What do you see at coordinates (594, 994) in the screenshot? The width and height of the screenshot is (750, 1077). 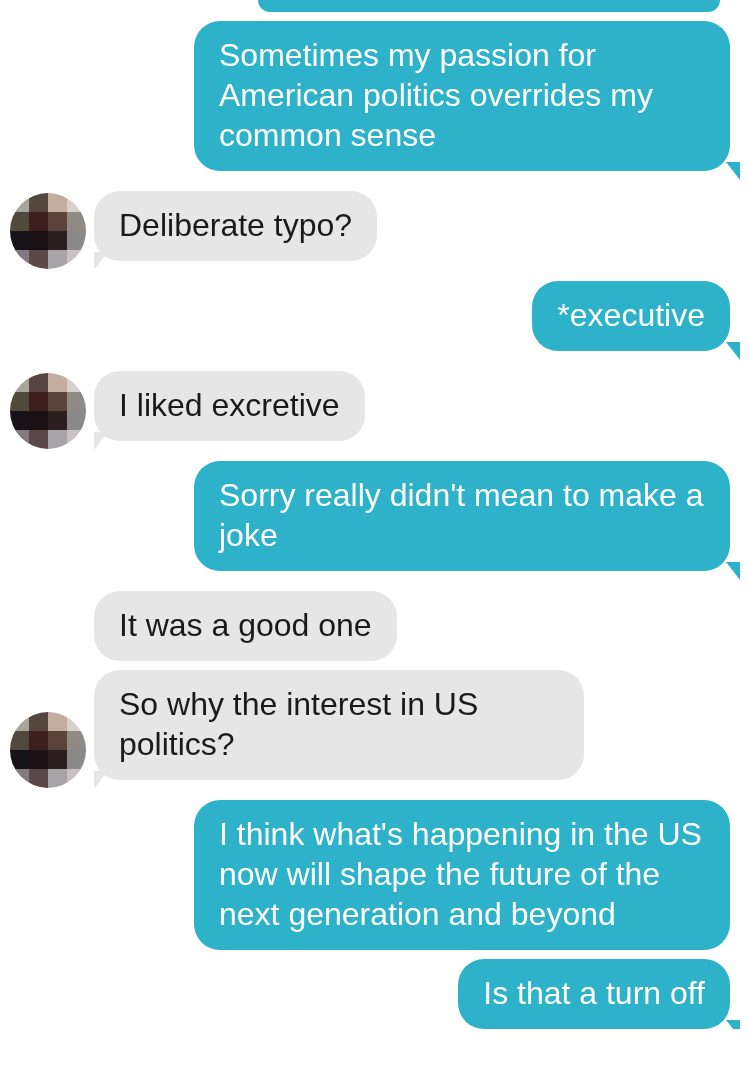 I see `message-bubble: Is that a turn off` at bounding box center [594, 994].